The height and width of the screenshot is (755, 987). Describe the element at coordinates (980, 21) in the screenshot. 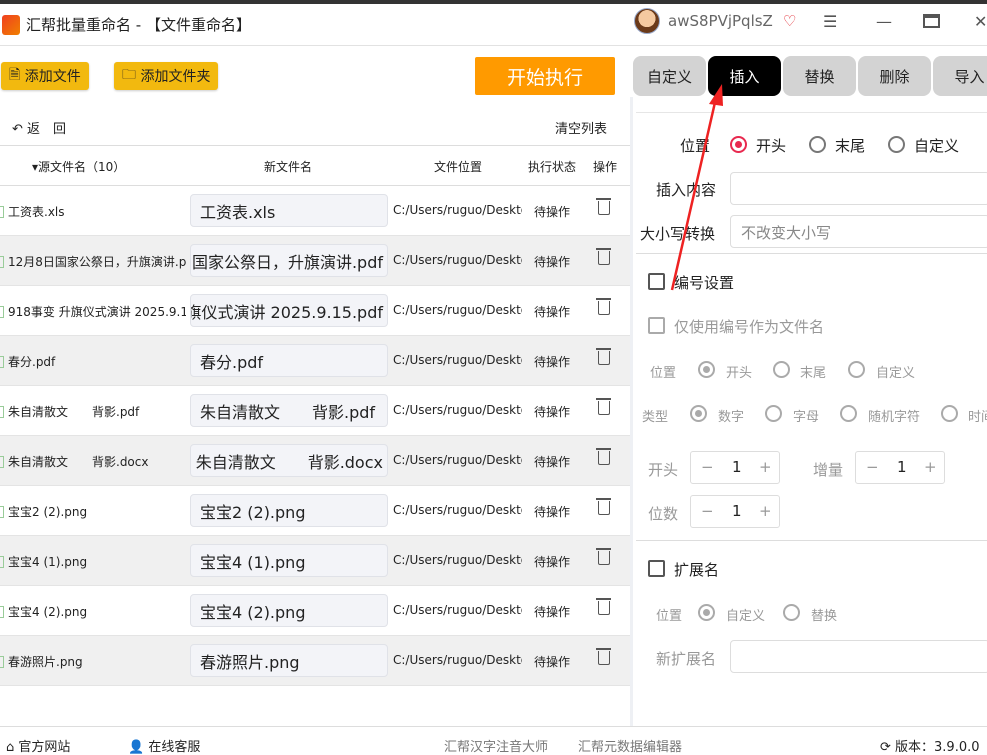

I see `close-icon: ✕` at that location.